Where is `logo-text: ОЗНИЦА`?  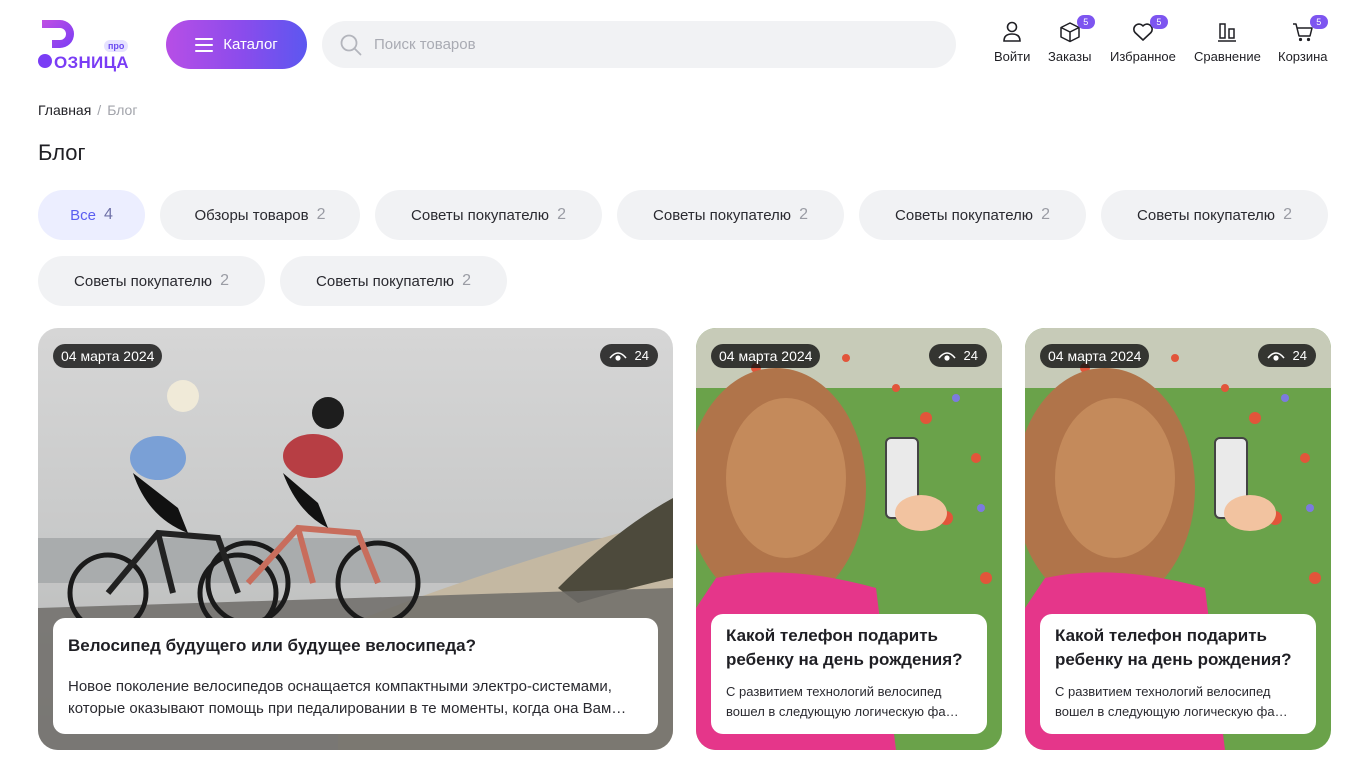 logo-text: ОЗНИЦА is located at coordinates (91, 62).